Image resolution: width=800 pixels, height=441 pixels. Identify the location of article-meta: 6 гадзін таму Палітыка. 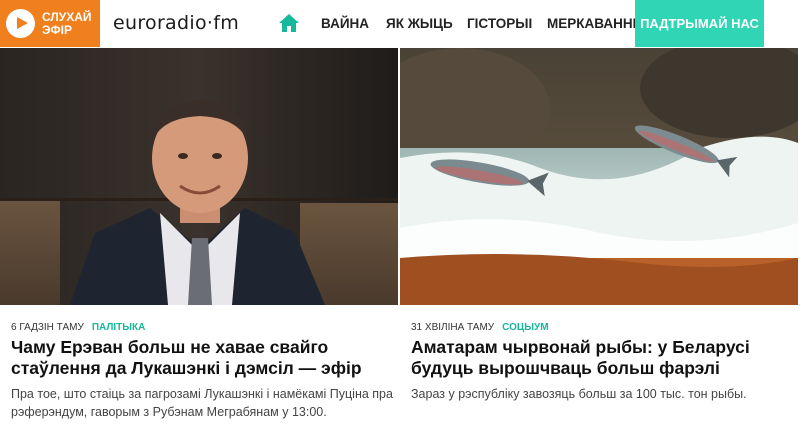
(78, 327).